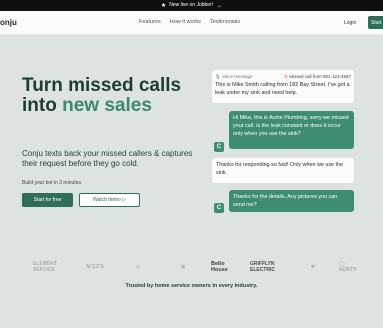  Describe the element at coordinates (47, 200) in the screenshot. I see `start-for-free-button: Start for free` at that location.